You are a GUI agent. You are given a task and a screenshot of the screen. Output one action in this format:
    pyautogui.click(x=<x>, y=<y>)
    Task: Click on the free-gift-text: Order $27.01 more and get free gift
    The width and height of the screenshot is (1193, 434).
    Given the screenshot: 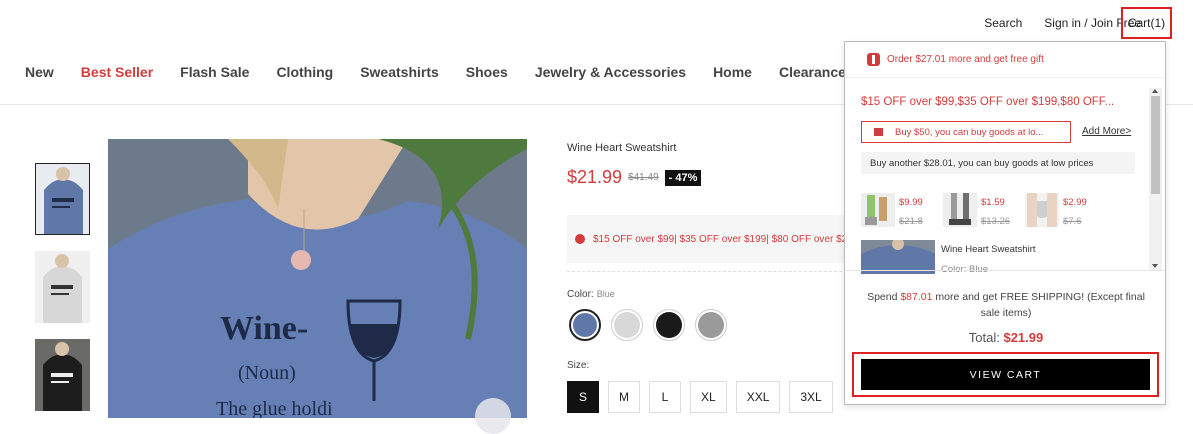 What is the action you would take?
    pyautogui.click(x=965, y=59)
    